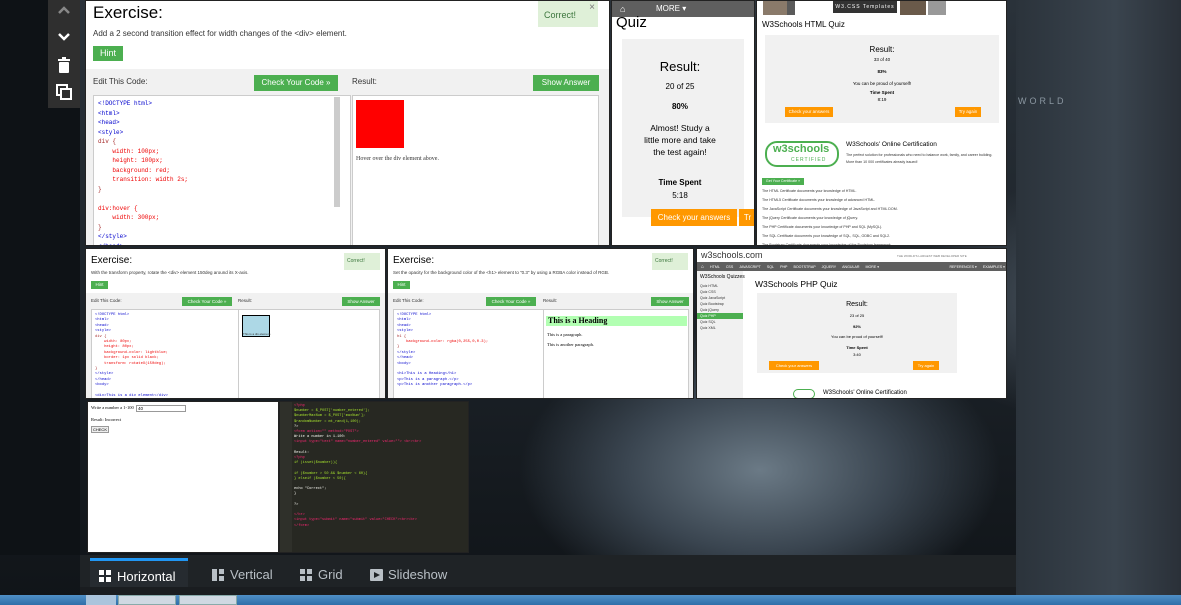  Describe the element at coordinates (1042, 101) in the screenshot. I see `background-world-text: WORLD` at that location.